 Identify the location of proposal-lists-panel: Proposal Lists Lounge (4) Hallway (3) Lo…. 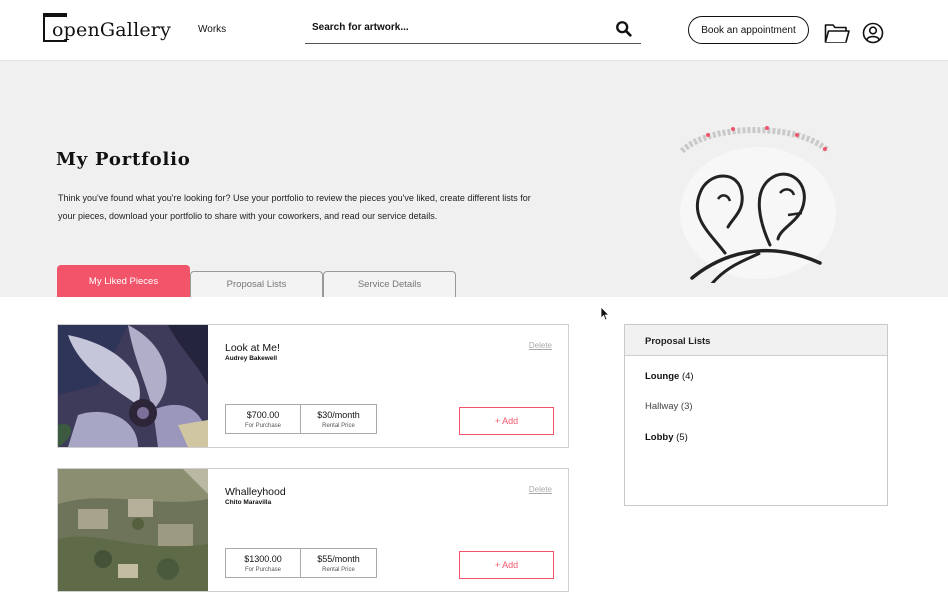
(756, 415).